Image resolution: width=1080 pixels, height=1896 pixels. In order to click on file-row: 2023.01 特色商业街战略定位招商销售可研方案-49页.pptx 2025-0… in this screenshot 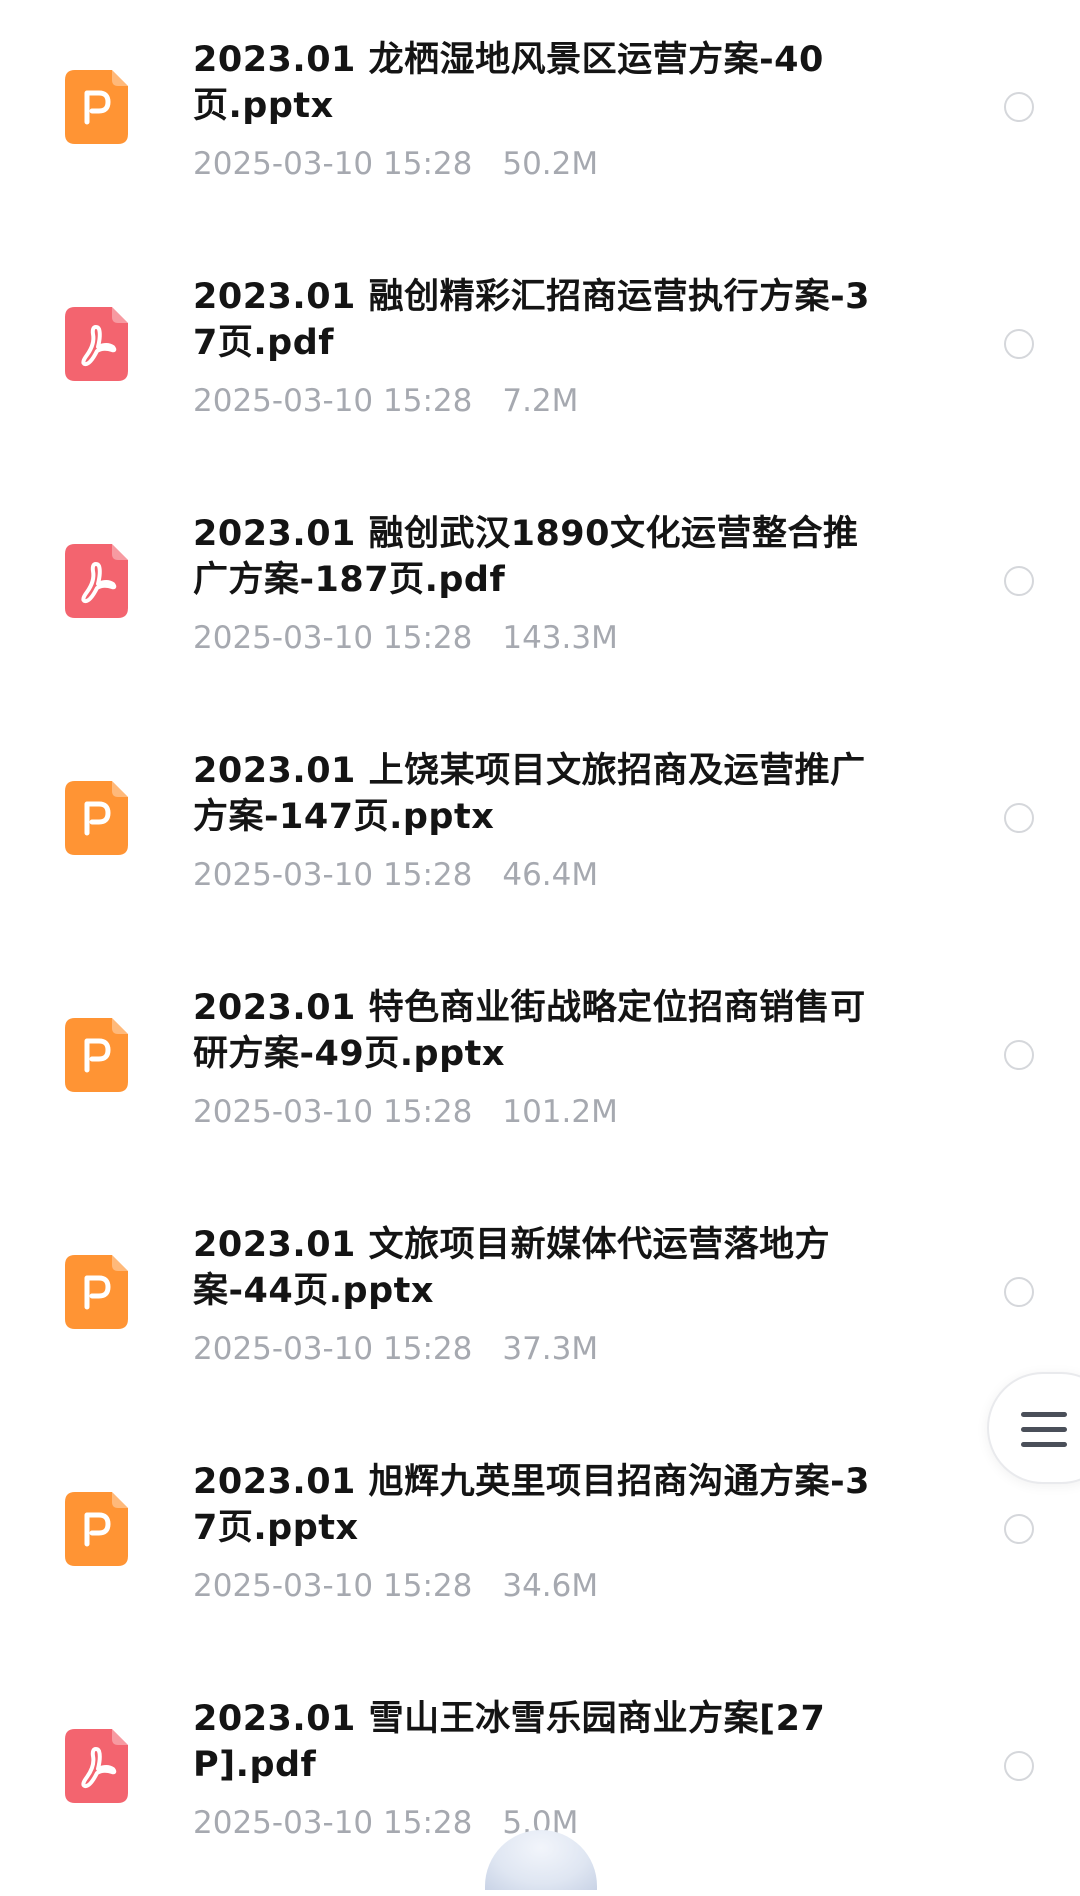, I will do `click(540, 1066)`.